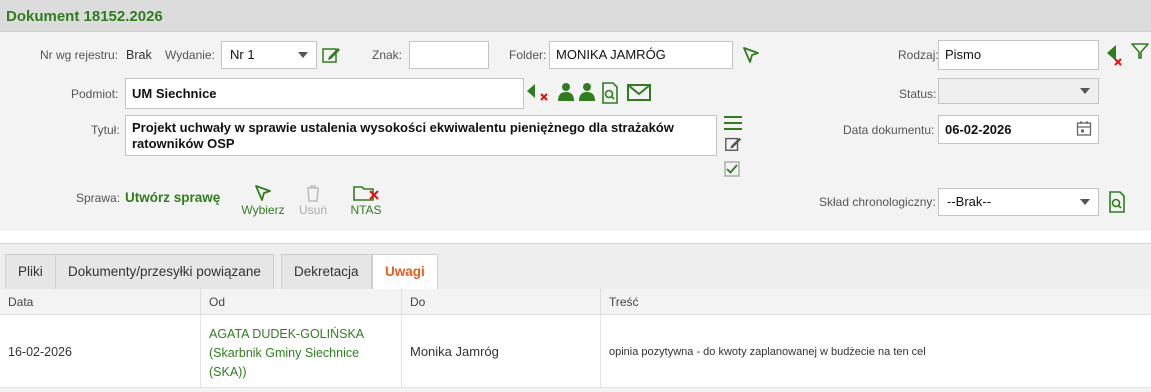  What do you see at coordinates (500, 352) in the screenshot?
I see `cell-do: Monika Jamróg` at bounding box center [500, 352].